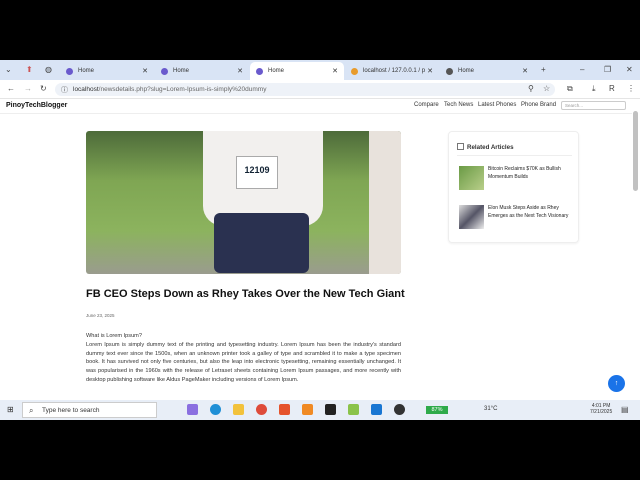 The height and width of the screenshot is (480, 640). What do you see at coordinates (43, 88) in the screenshot?
I see `reload-icon: ↻` at bounding box center [43, 88].